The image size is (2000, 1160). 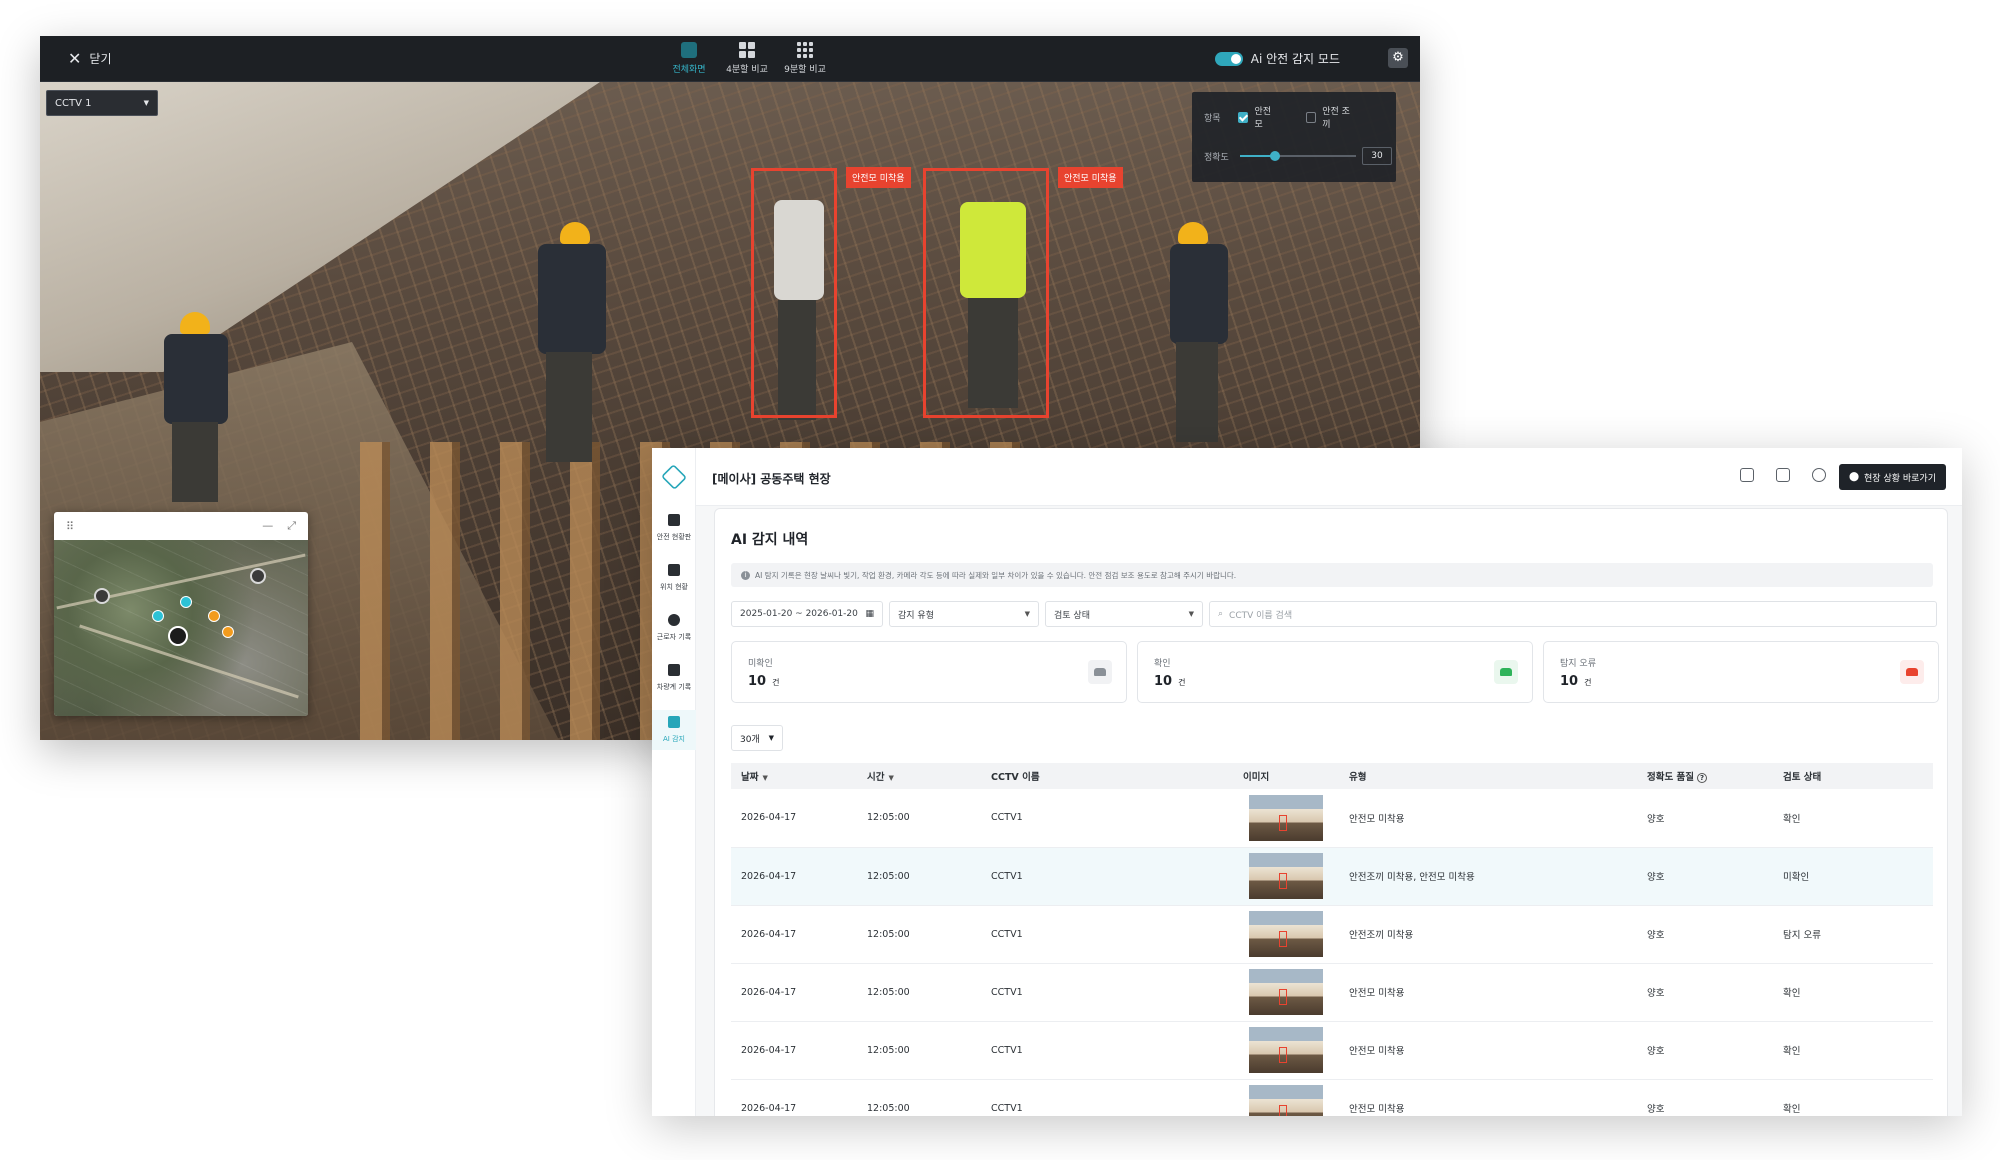 What do you see at coordinates (1488, 818) in the screenshot?
I see `cell-type: 안전모 미착용` at bounding box center [1488, 818].